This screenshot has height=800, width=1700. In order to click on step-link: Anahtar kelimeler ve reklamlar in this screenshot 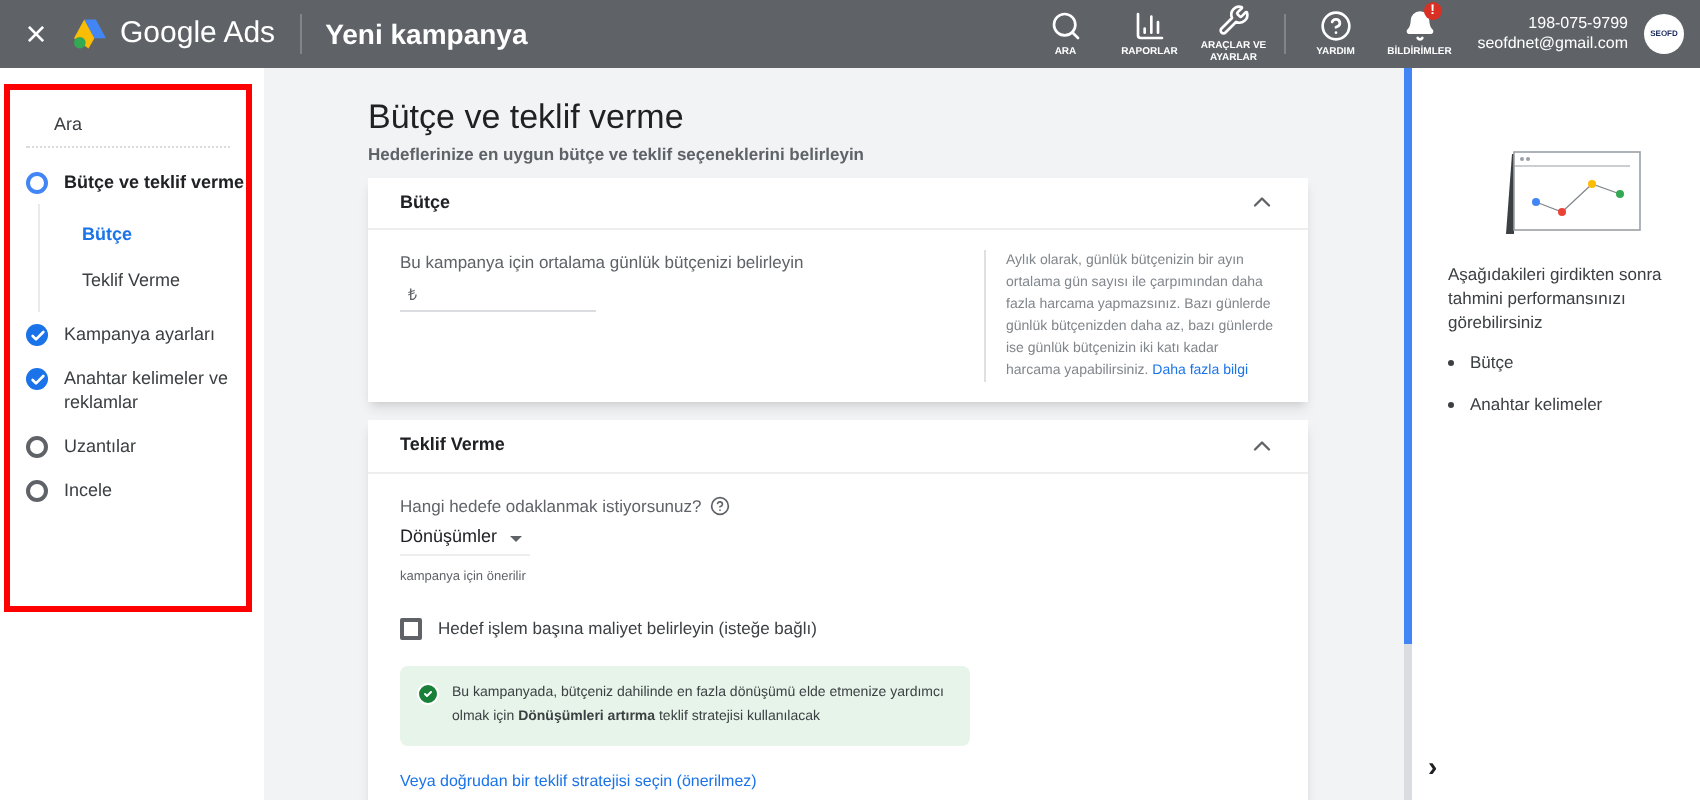, I will do `click(155, 390)`.